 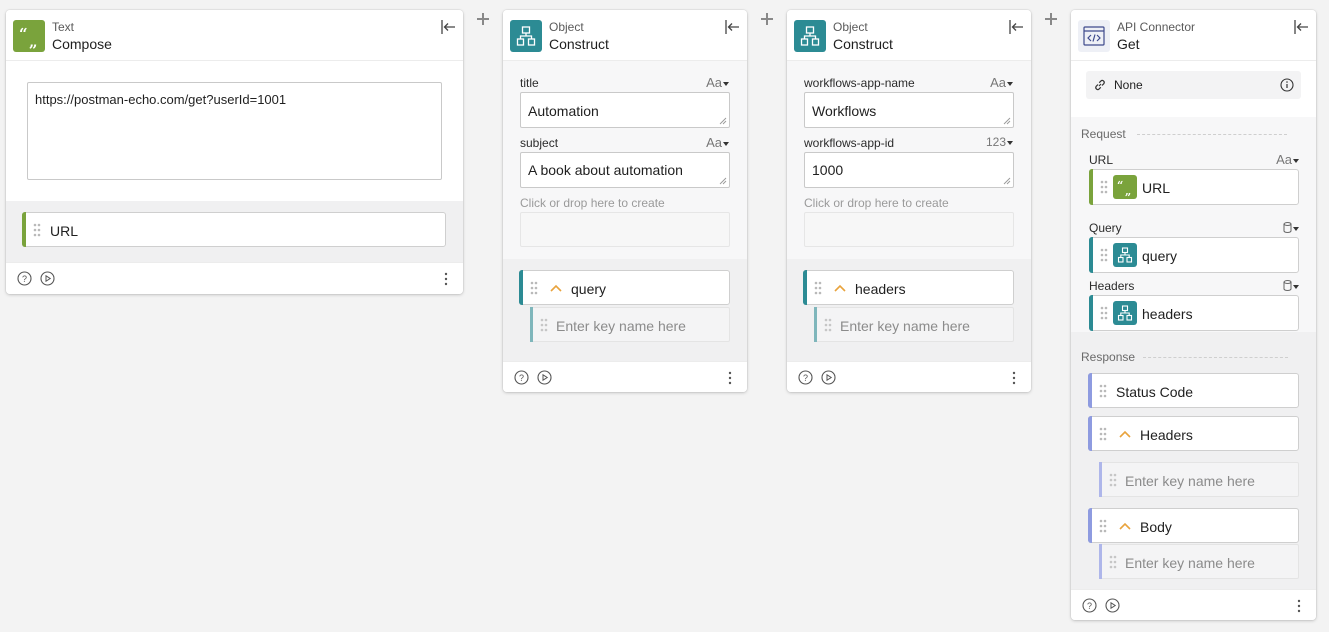 What do you see at coordinates (1103, 134) in the screenshot?
I see `section-label-request: Request` at bounding box center [1103, 134].